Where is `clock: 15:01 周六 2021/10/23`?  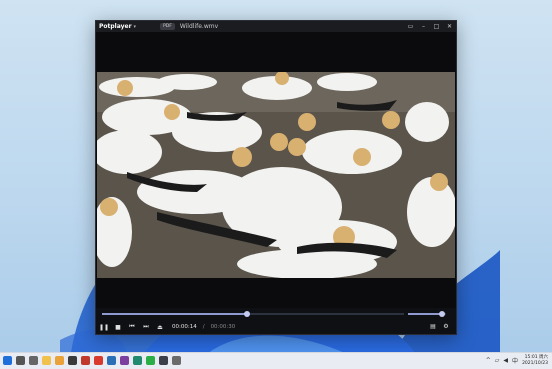
clock: 15:01 周六 2021/10/23 is located at coordinates (535, 360).